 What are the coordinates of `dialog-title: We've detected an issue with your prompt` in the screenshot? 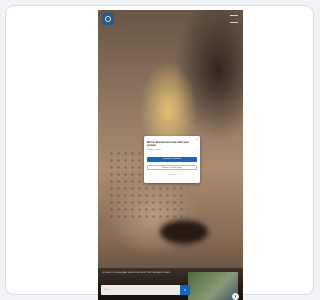 It's located at (168, 144).